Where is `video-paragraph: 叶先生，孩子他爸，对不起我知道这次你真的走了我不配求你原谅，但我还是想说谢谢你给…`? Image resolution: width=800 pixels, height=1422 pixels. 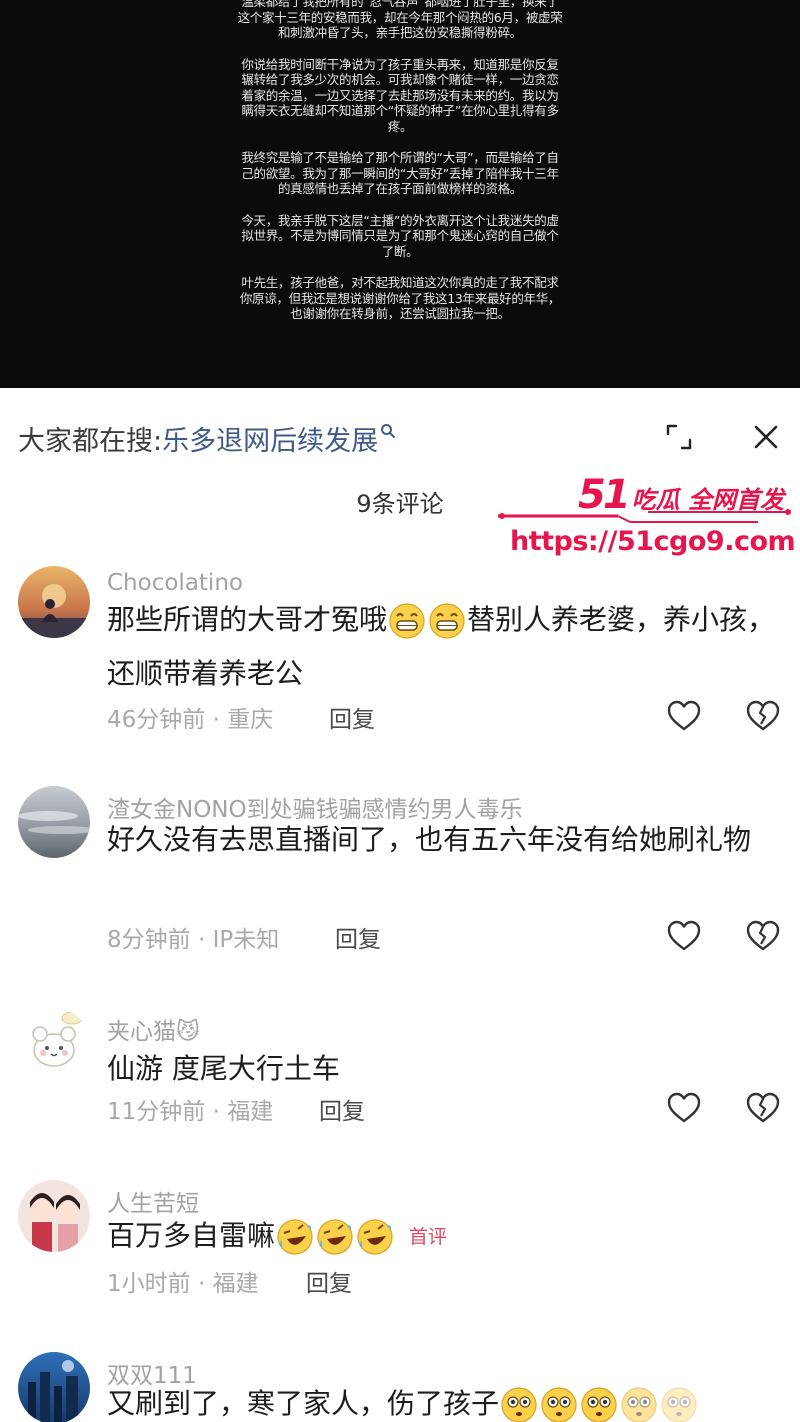 video-paragraph: 叶先生，孩子他爸，对不起我知道这次你真的走了我不配求你原谅，但我还是想说谢谢你给… is located at coordinates (400, 298).